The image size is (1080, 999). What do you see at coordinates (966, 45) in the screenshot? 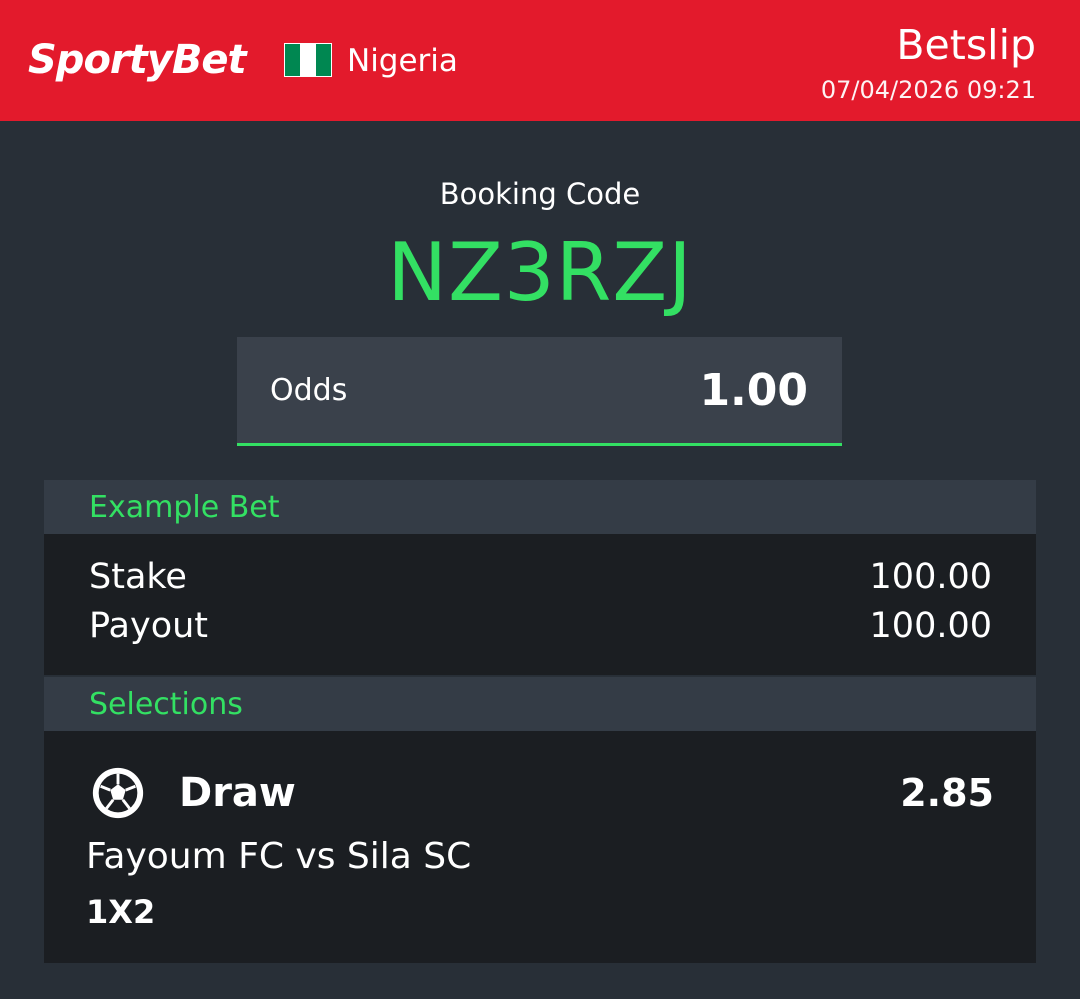
I see `page-title: Betslip` at bounding box center [966, 45].